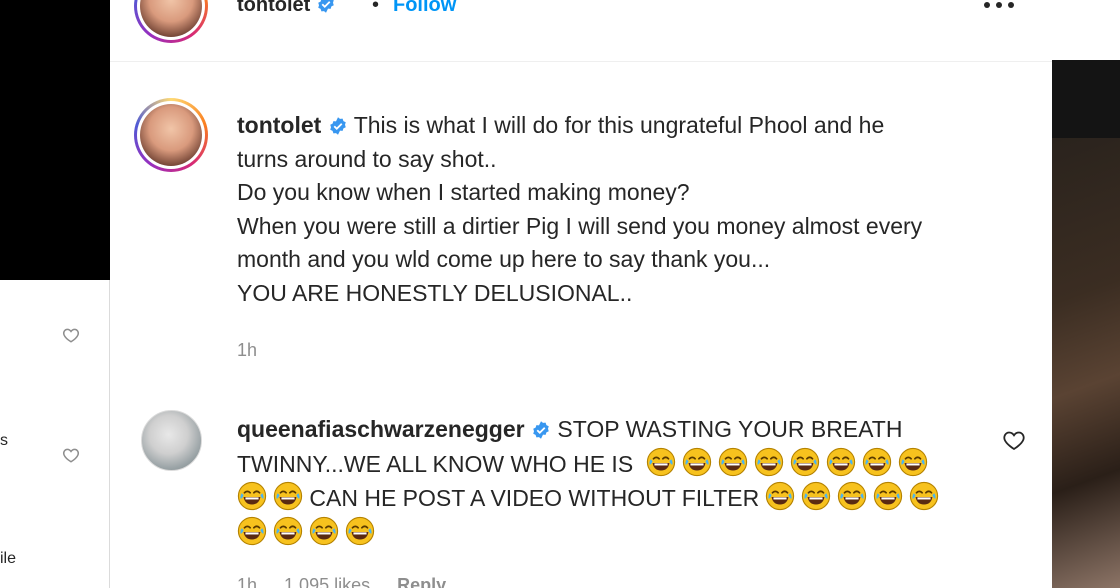 The height and width of the screenshot is (588, 1120). I want to click on post-header: tontolet • Follow, so click(581, 31).